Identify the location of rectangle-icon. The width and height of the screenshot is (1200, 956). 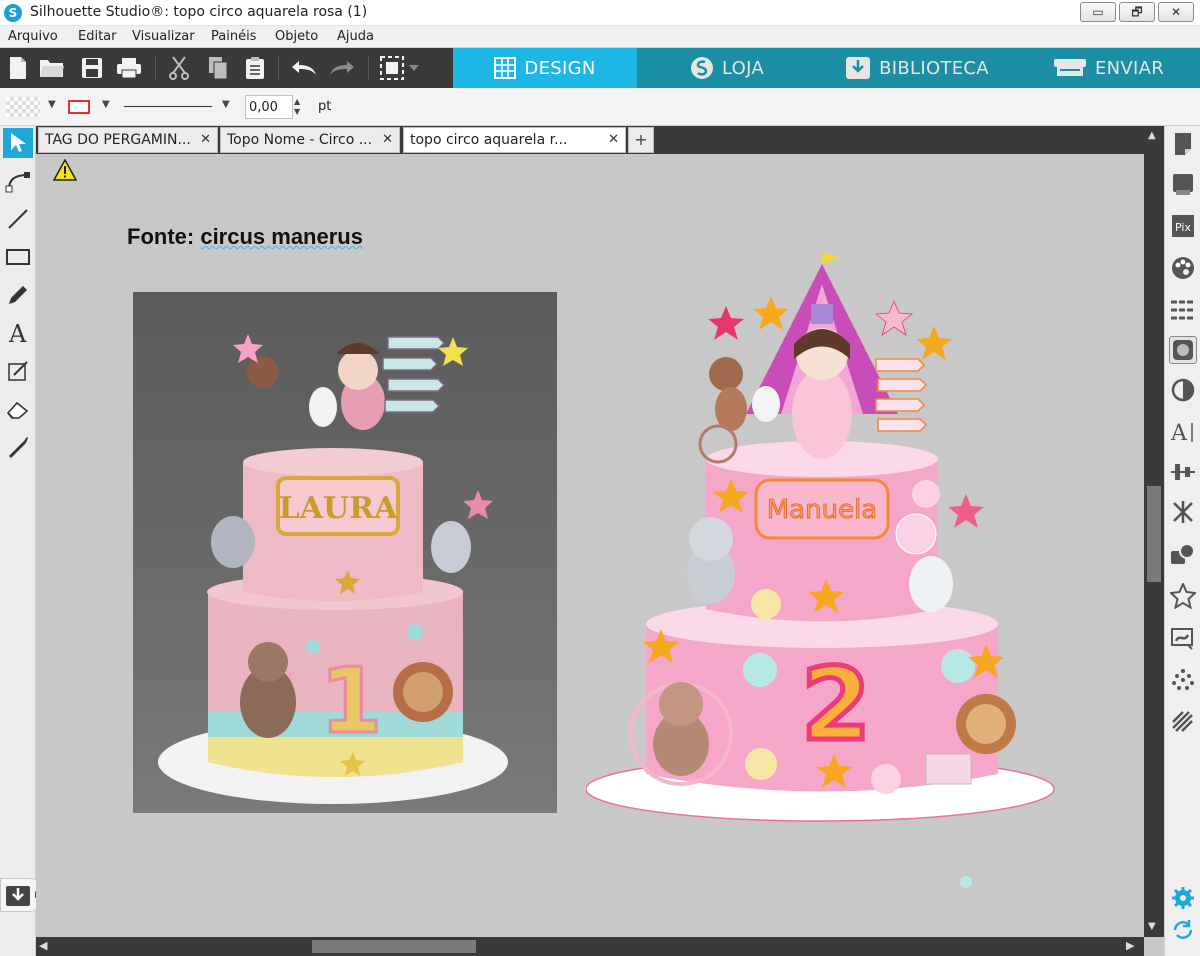
(18, 257).